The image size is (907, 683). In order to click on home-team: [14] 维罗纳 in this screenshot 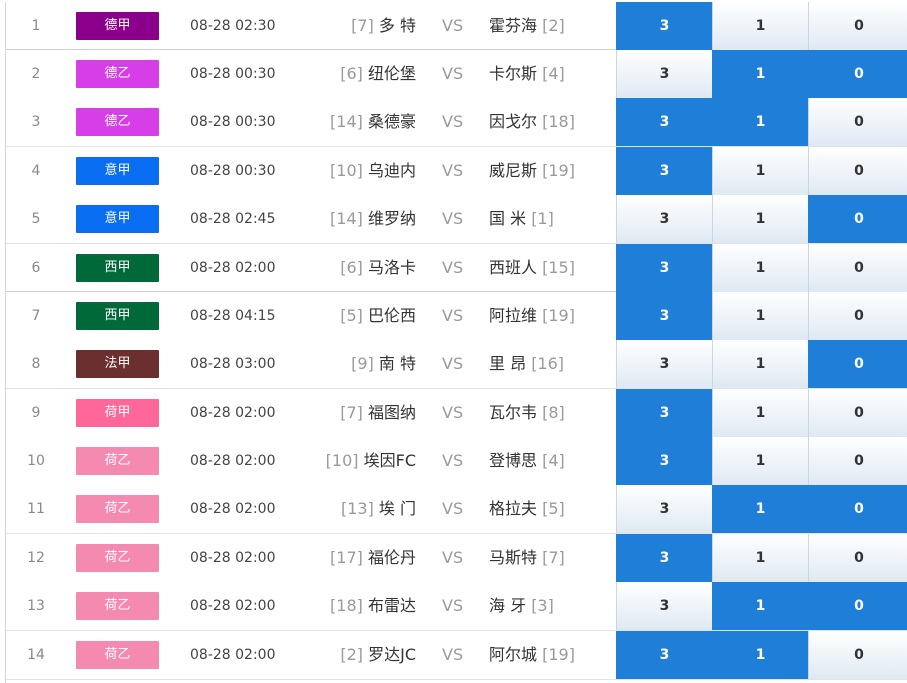, I will do `click(373, 219)`.